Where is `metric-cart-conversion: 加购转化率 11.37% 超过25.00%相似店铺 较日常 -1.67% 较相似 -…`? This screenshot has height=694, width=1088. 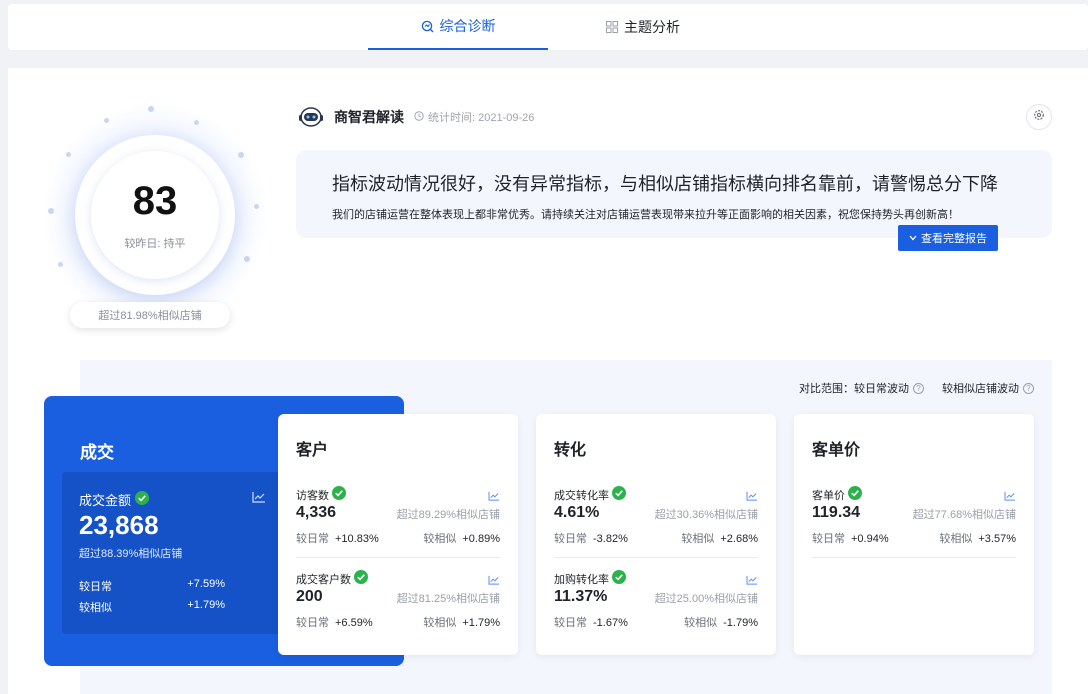 metric-cart-conversion: 加购转化率 11.37% 超过25.00%相似店铺 较日常 -1.67% 较相似 -… is located at coordinates (656, 605).